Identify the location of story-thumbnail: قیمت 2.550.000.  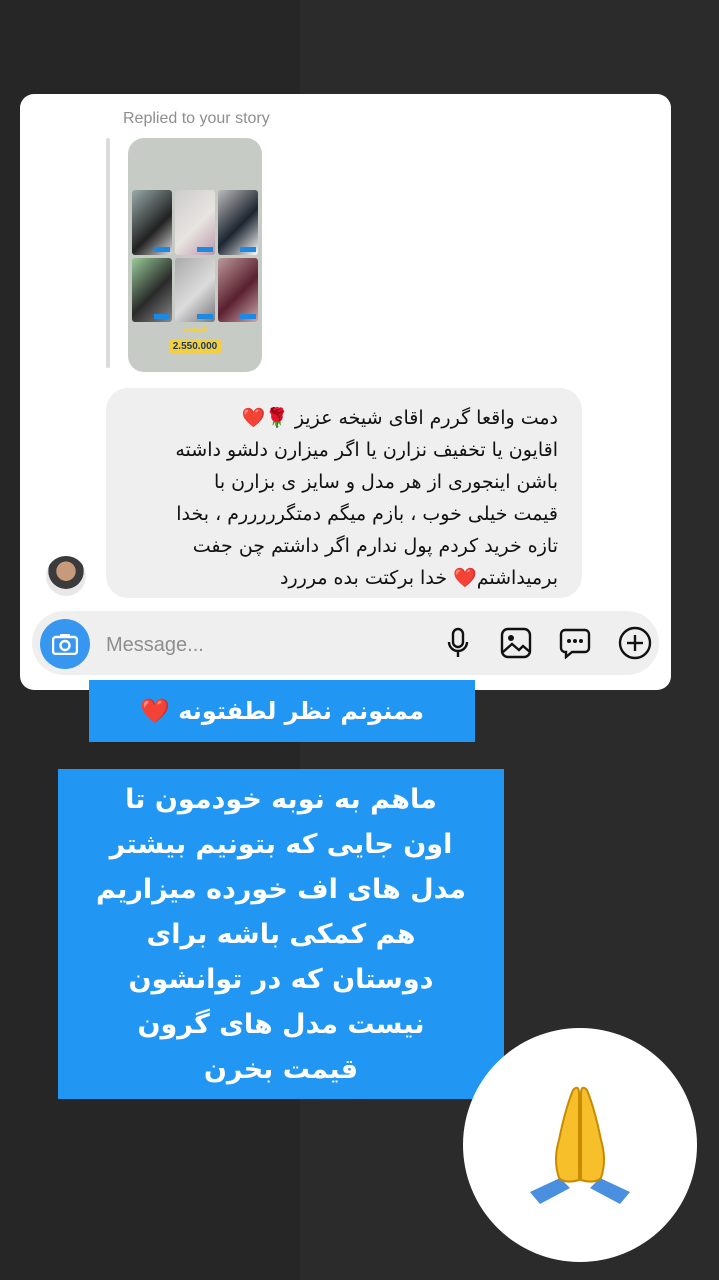
(195, 255).